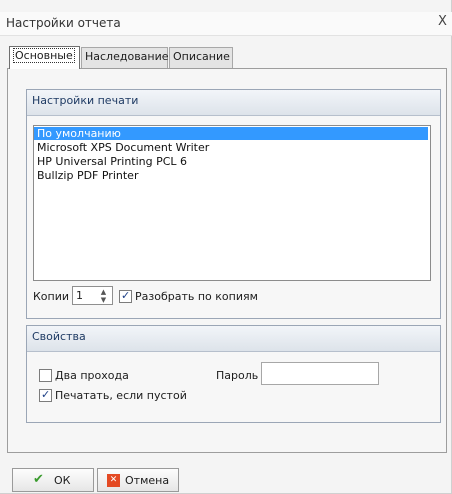 Image resolution: width=452 pixels, height=494 pixels. Describe the element at coordinates (442, 21) in the screenshot. I see `close-icon: X` at that location.